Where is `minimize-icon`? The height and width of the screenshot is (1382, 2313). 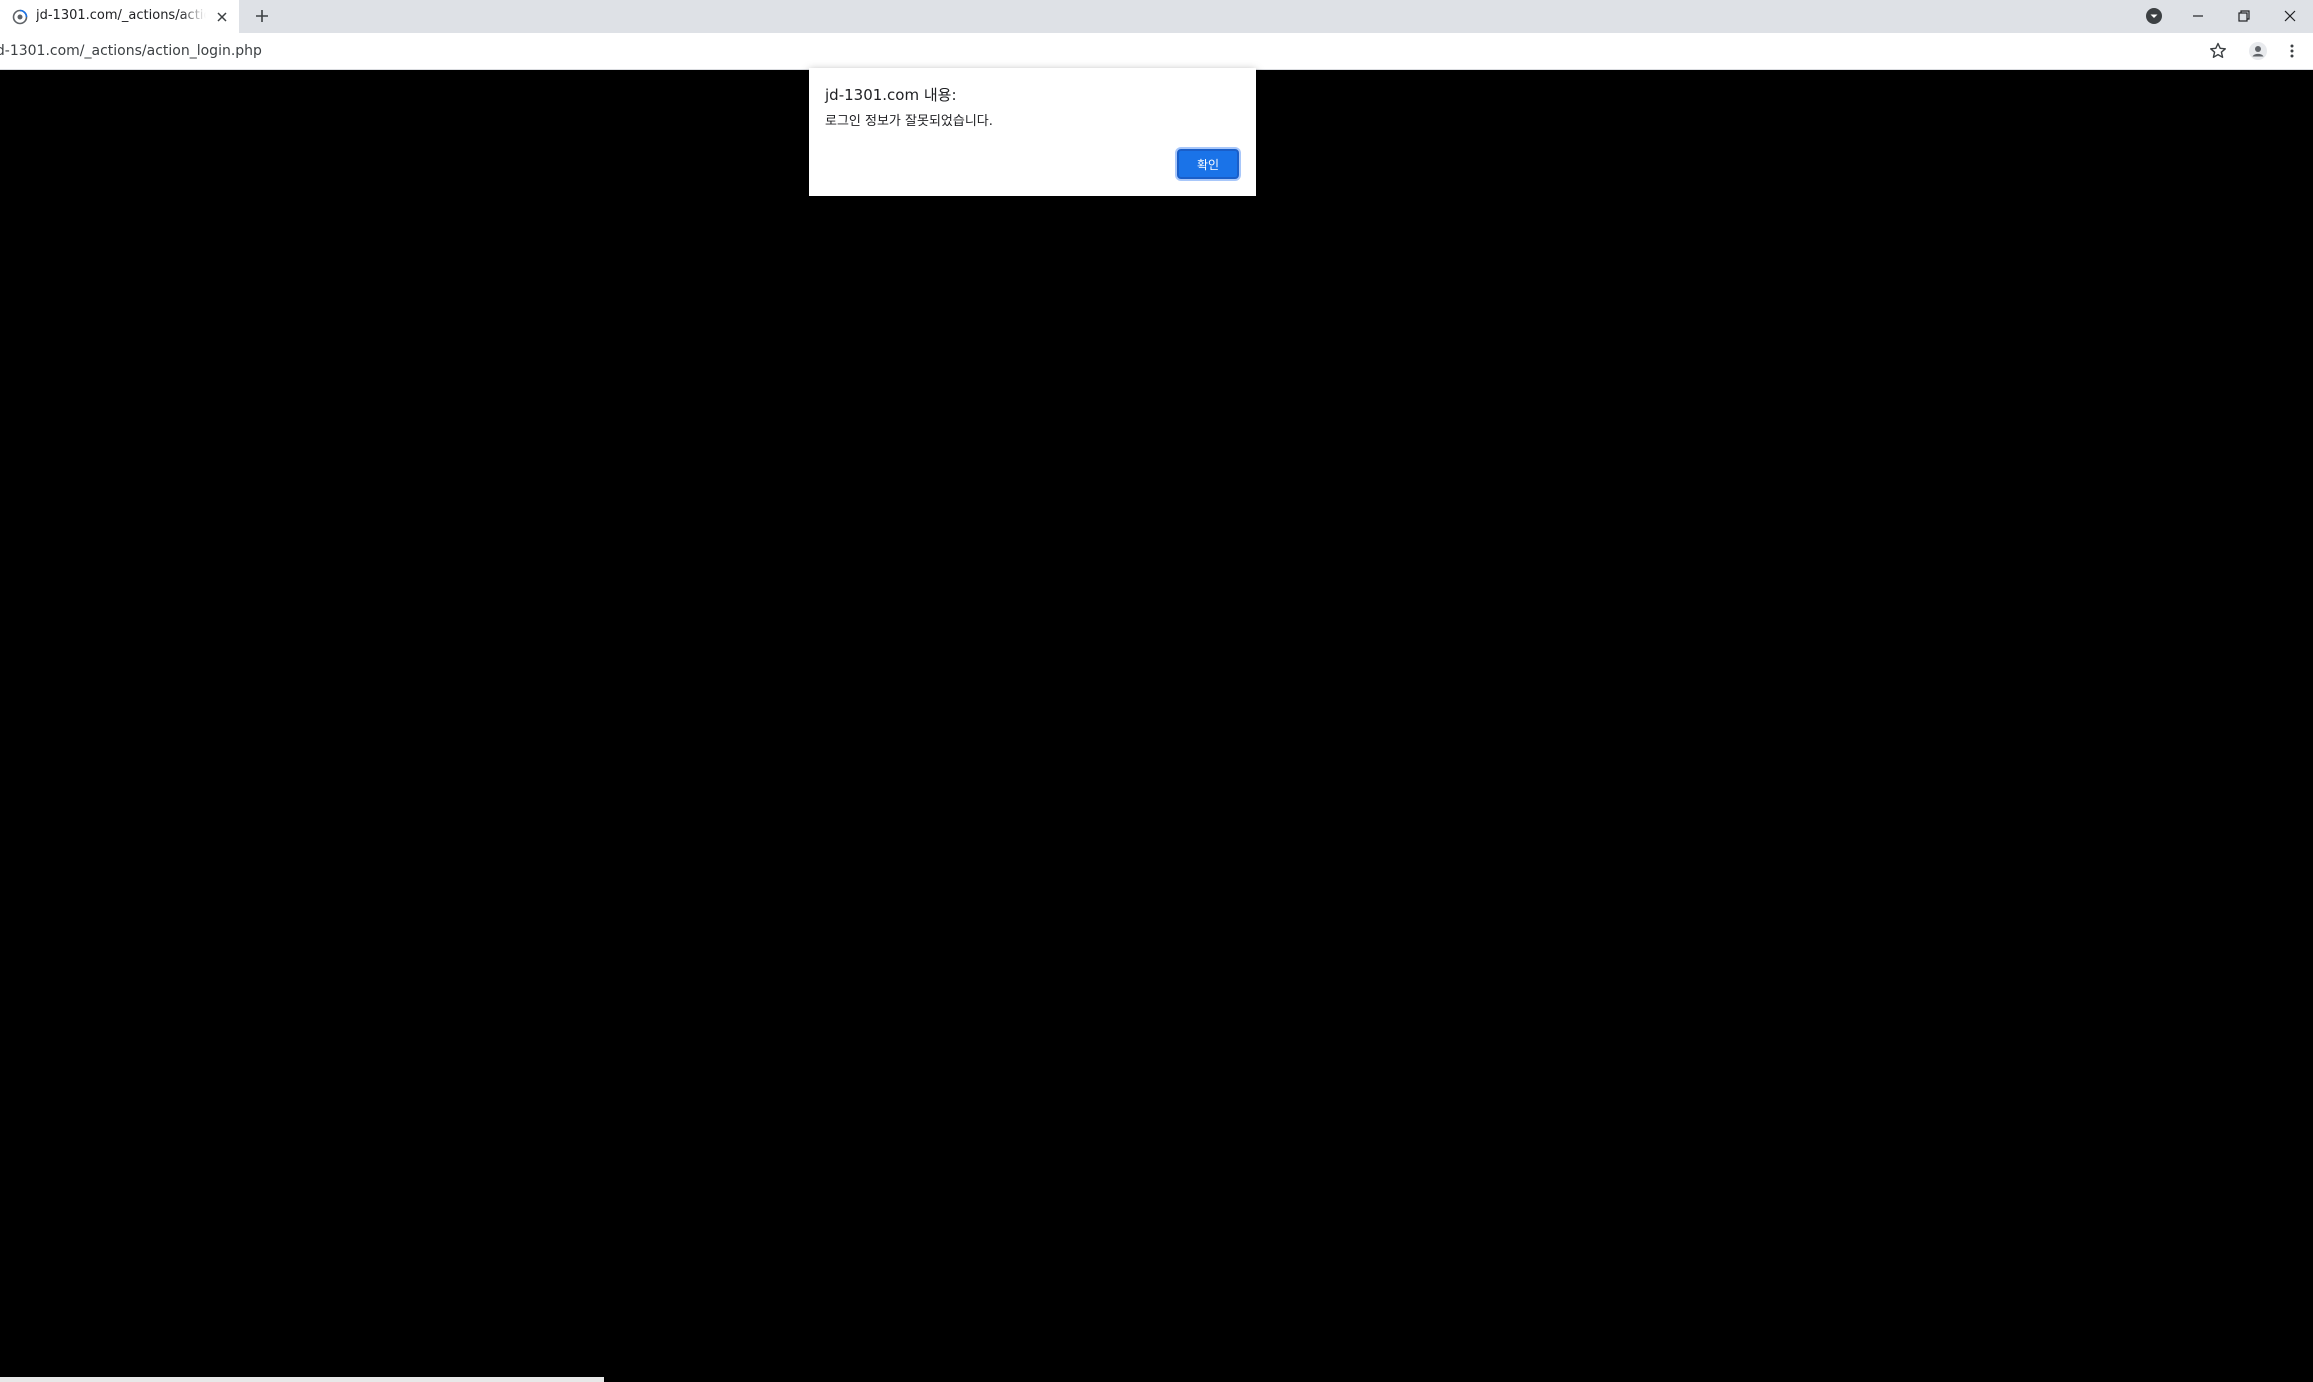 minimize-icon is located at coordinates (2198, 16).